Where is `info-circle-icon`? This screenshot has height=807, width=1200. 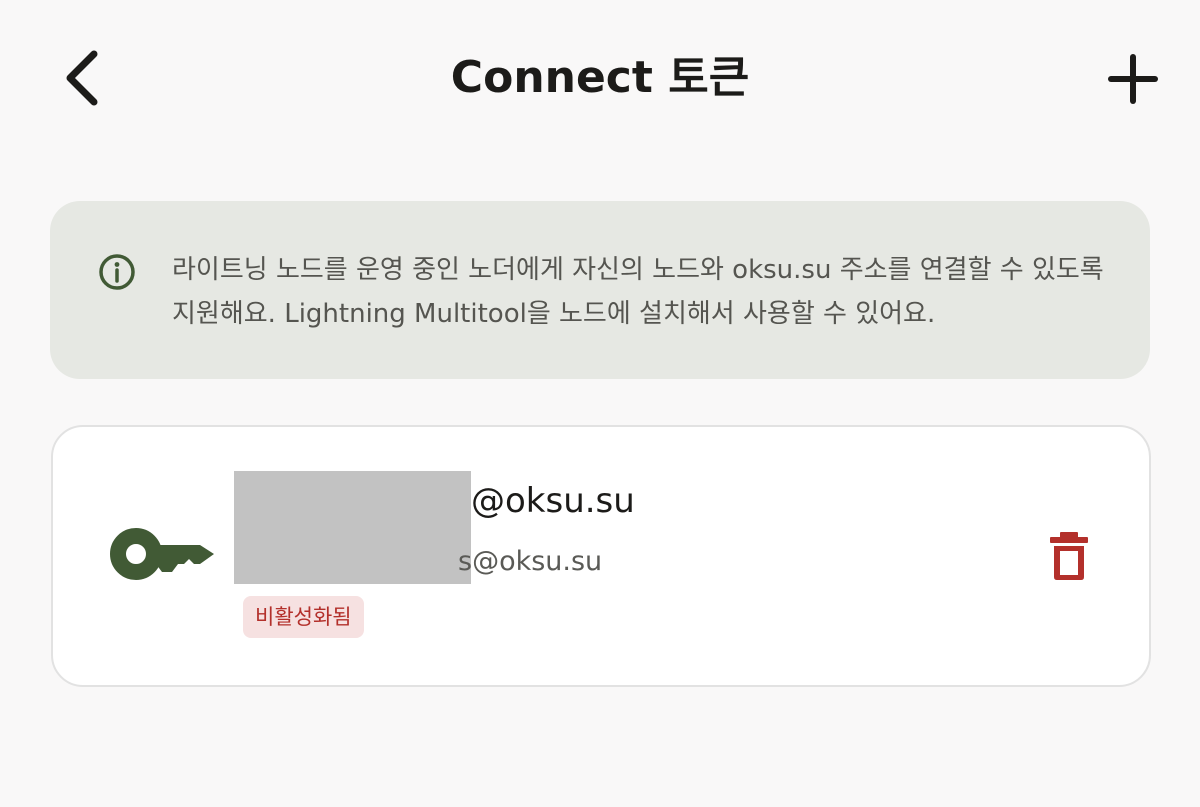 info-circle-icon is located at coordinates (117, 272).